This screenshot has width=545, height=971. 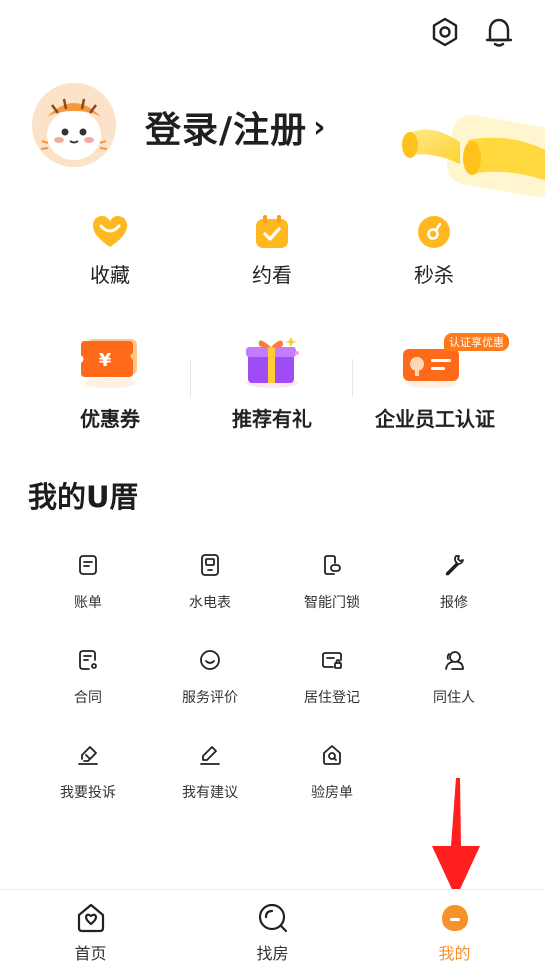 I want to click on suggestion-pencil-icon, so click(x=210, y=755).